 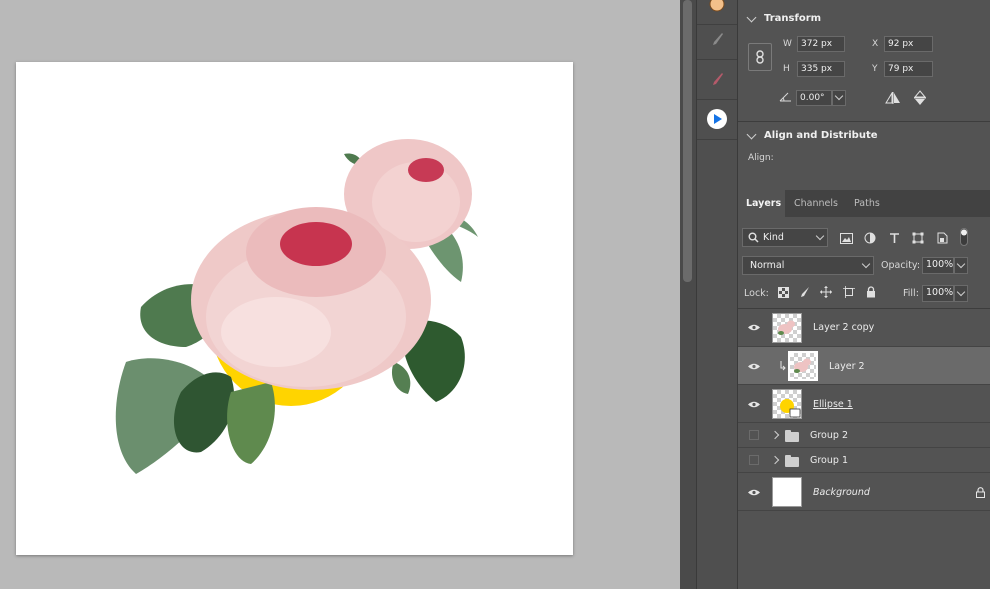 I want to click on layer-row-background: Background, so click(x=864, y=492).